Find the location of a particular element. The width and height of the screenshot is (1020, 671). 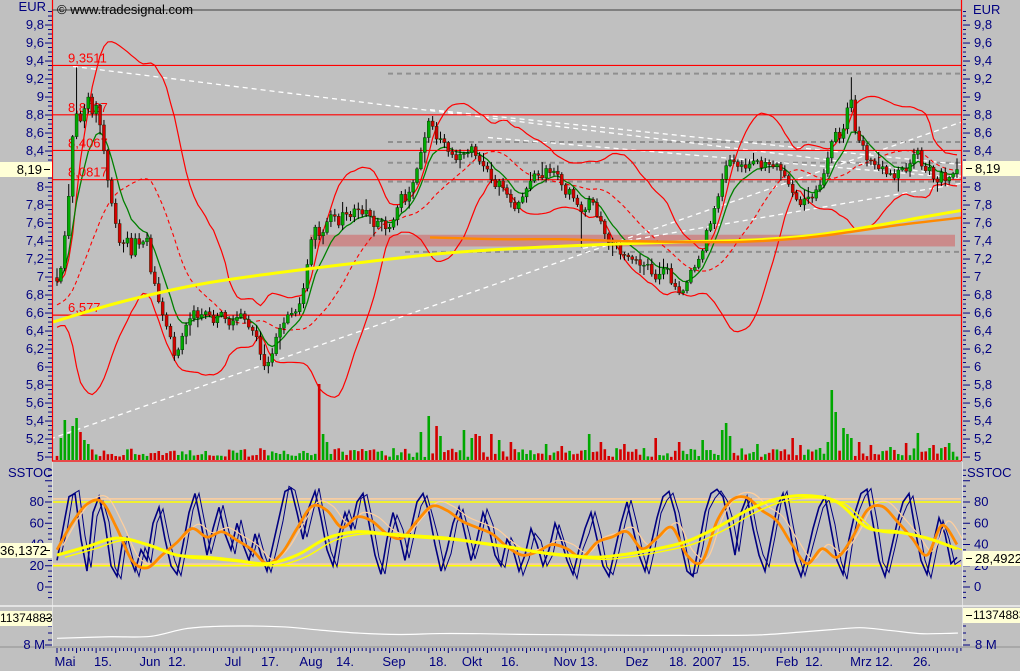

stoch-value-box-right: 28,4922 is located at coordinates (991, 558).